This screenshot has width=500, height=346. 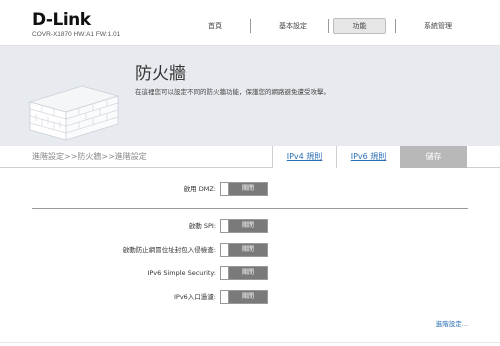 What do you see at coordinates (438, 26) in the screenshot?
I see `nav-system-management: 系統管理` at bounding box center [438, 26].